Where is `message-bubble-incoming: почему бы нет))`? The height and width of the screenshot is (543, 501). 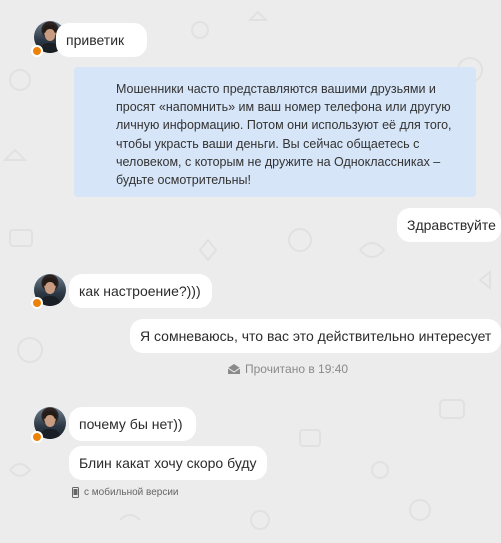
message-bubble-incoming: почему бы нет)) is located at coordinates (132, 424).